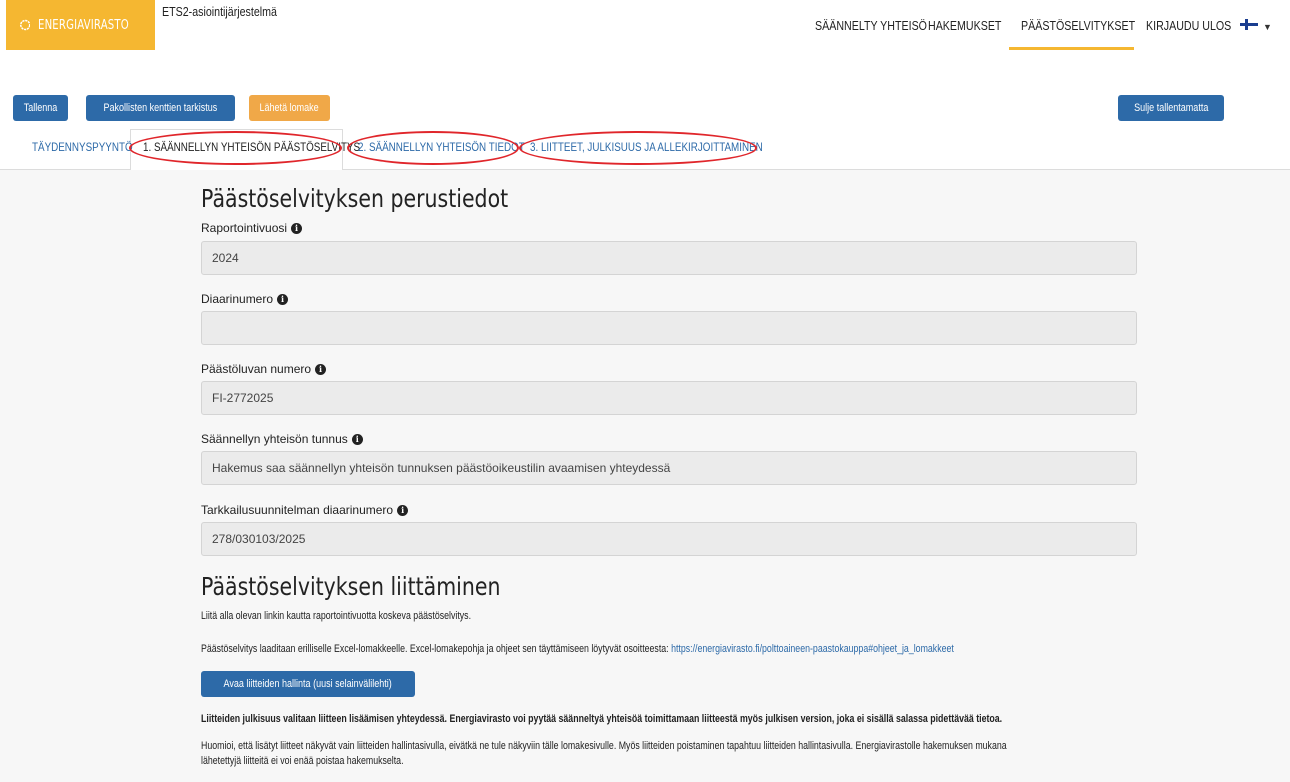 This screenshot has height=782, width=1290. Describe the element at coordinates (256, 369) in the screenshot. I see `permit-number-label-text: Päästöluvan numero` at that location.